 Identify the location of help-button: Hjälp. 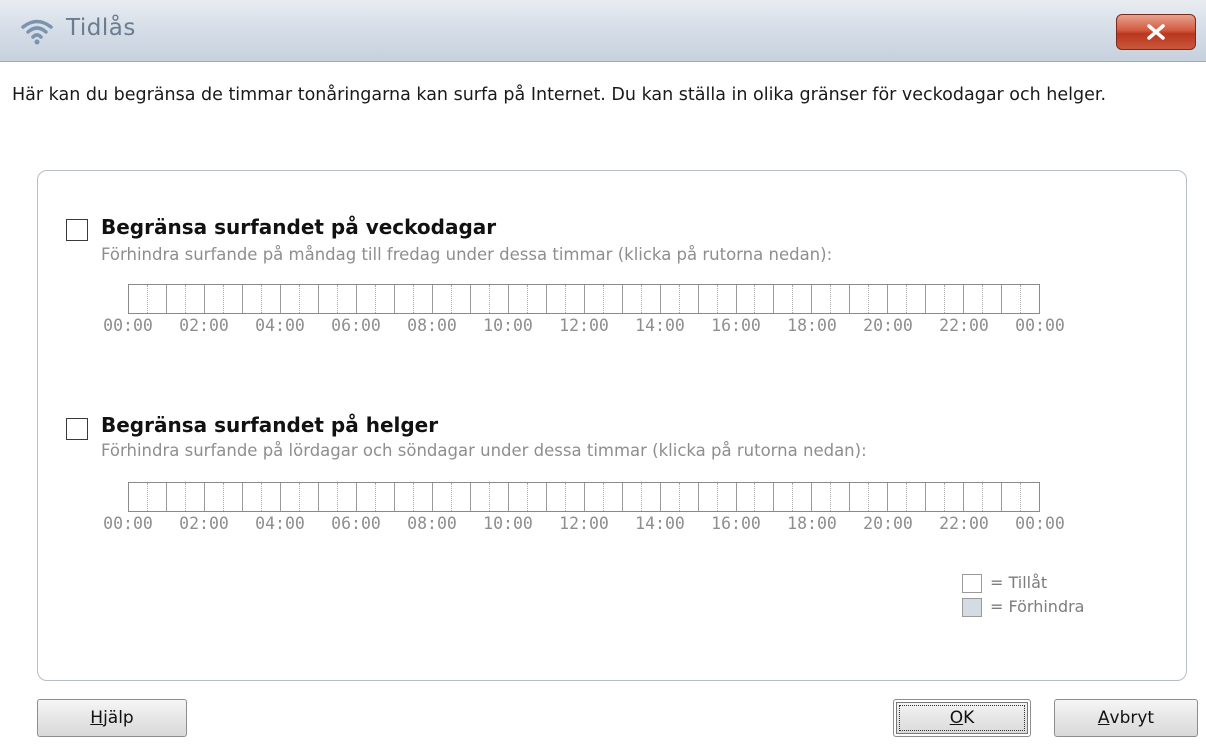
(112, 718).